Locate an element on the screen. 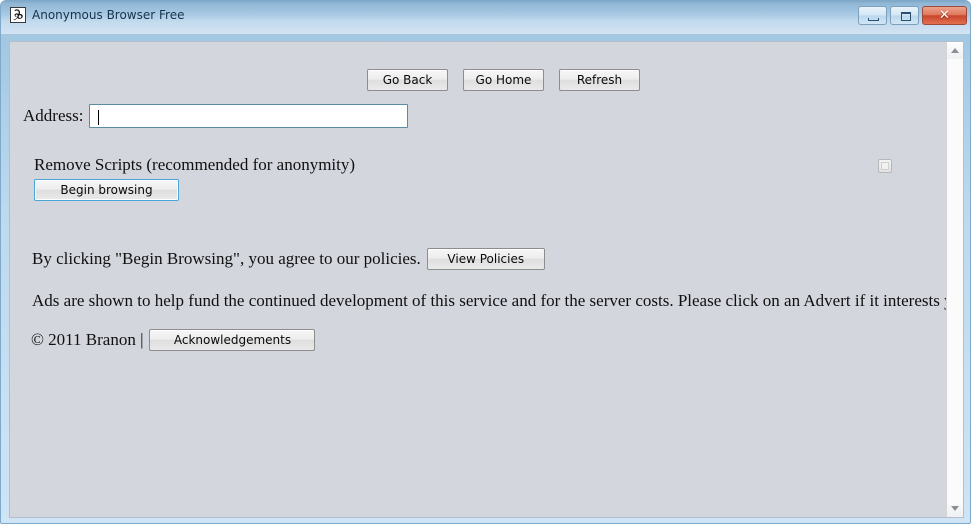 The height and width of the screenshot is (524, 971). navigation-toolbar: Go Back Go Home Refresh is located at coordinates (503, 80).